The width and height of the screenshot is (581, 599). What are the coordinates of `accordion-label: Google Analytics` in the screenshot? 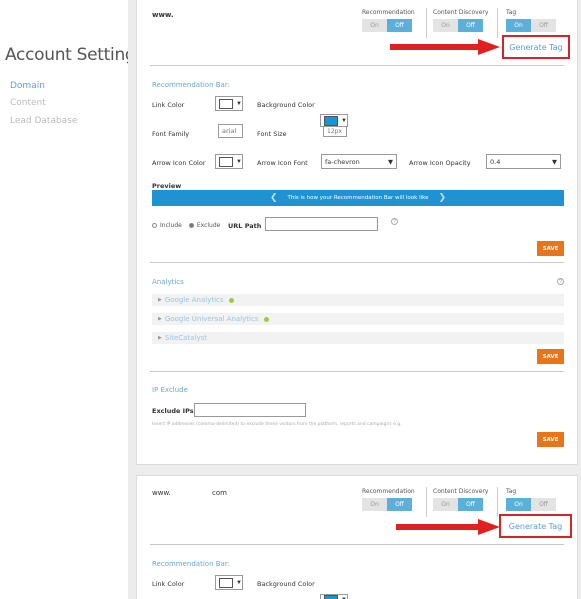 It's located at (194, 300).